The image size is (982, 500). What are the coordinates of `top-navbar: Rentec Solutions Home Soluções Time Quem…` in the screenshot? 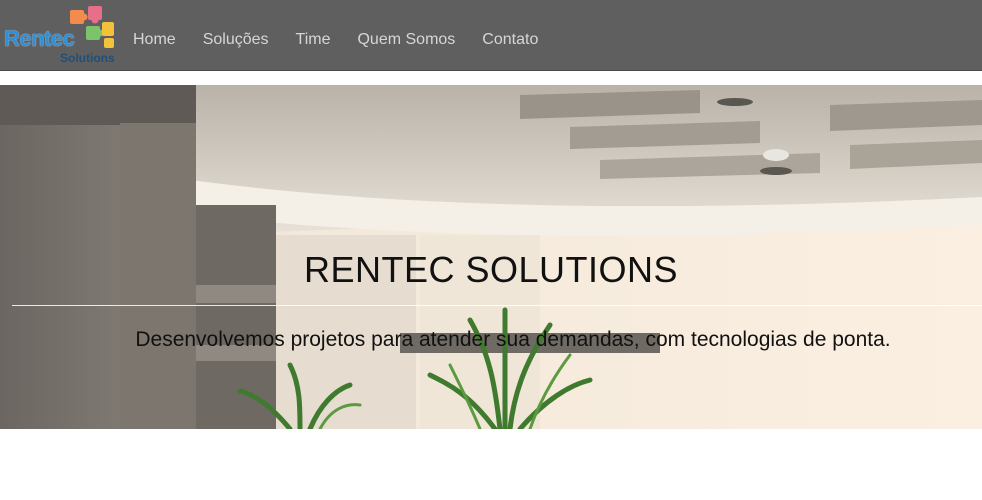 It's located at (491, 35).